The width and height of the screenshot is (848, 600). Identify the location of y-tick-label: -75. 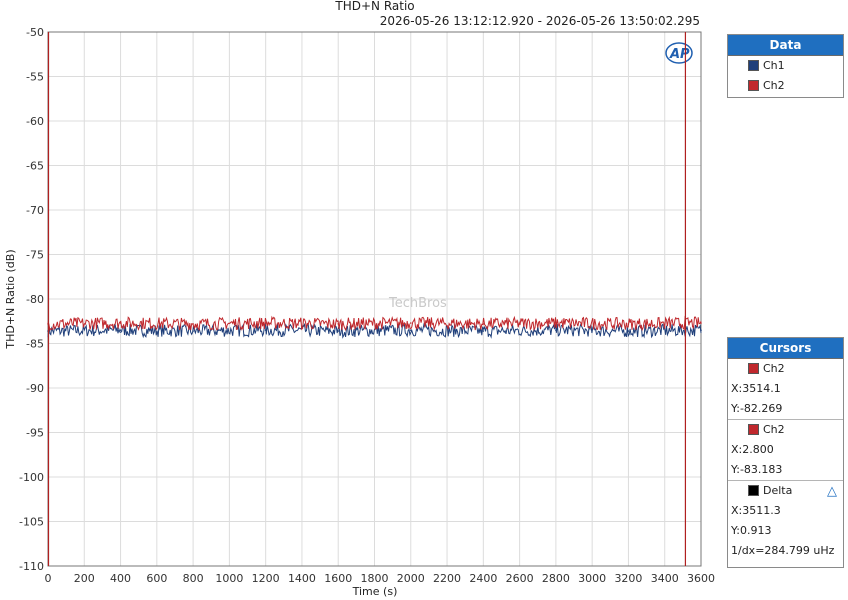
(35, 255).